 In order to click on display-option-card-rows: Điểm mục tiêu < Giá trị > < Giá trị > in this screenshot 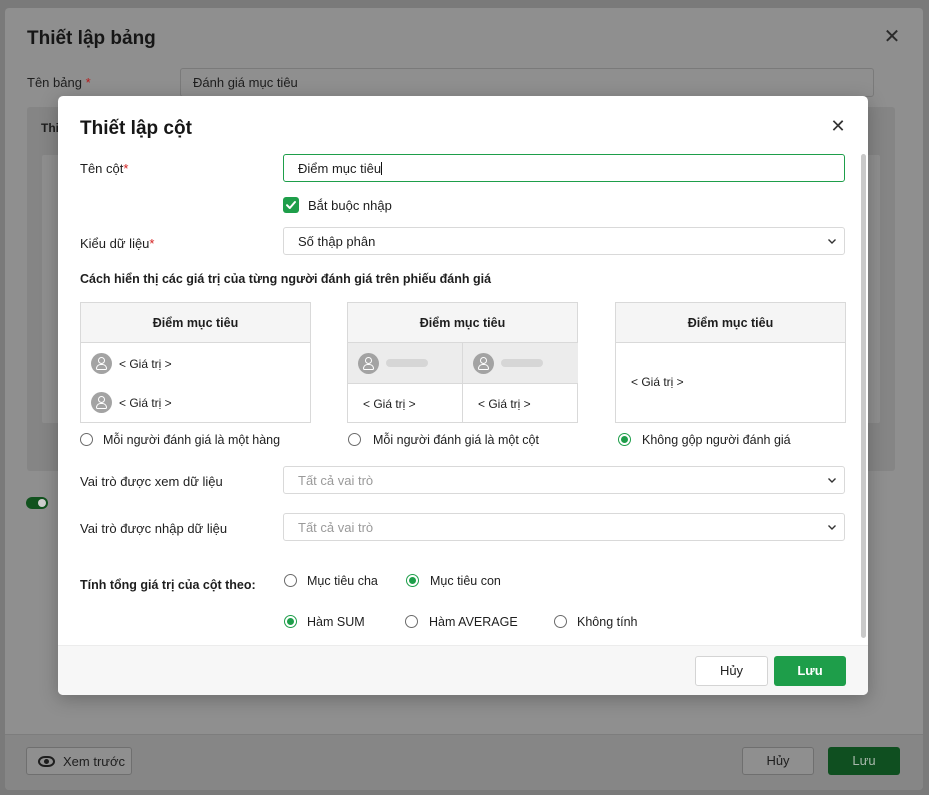, I will do `click(195, 362)`.